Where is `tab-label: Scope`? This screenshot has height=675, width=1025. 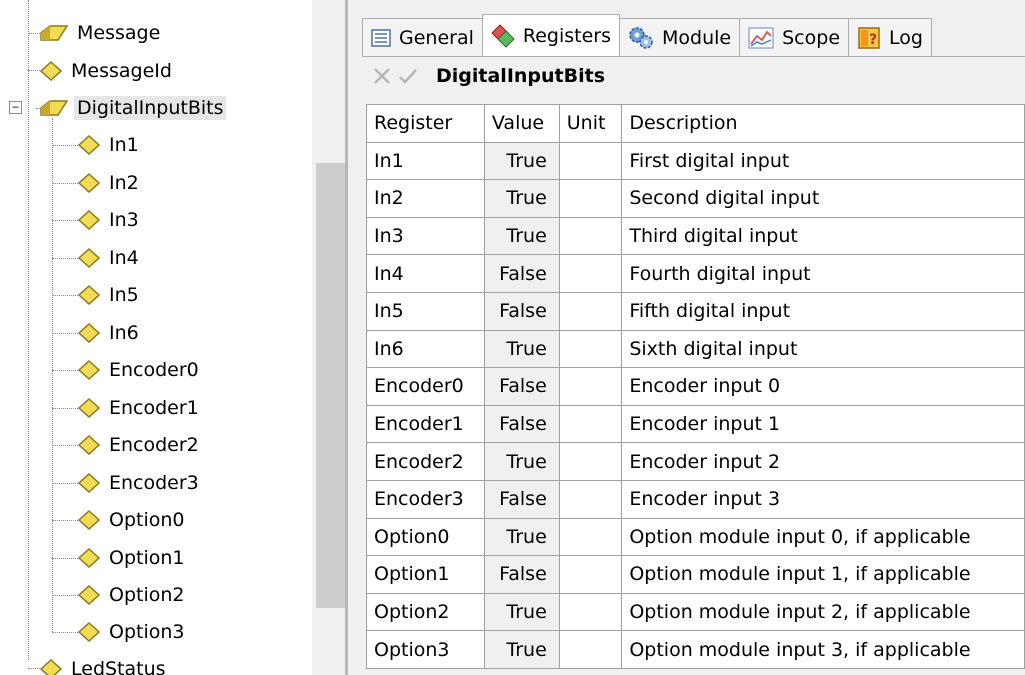
tab-label: Scope is located at coordinates (811, 37).